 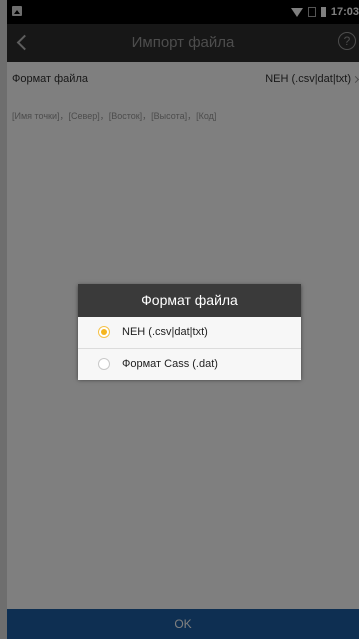 What do you see at coordinates (104, 364) in the screenshot?
I see `radio-unselected-icon` at bounding box center [104, 364].